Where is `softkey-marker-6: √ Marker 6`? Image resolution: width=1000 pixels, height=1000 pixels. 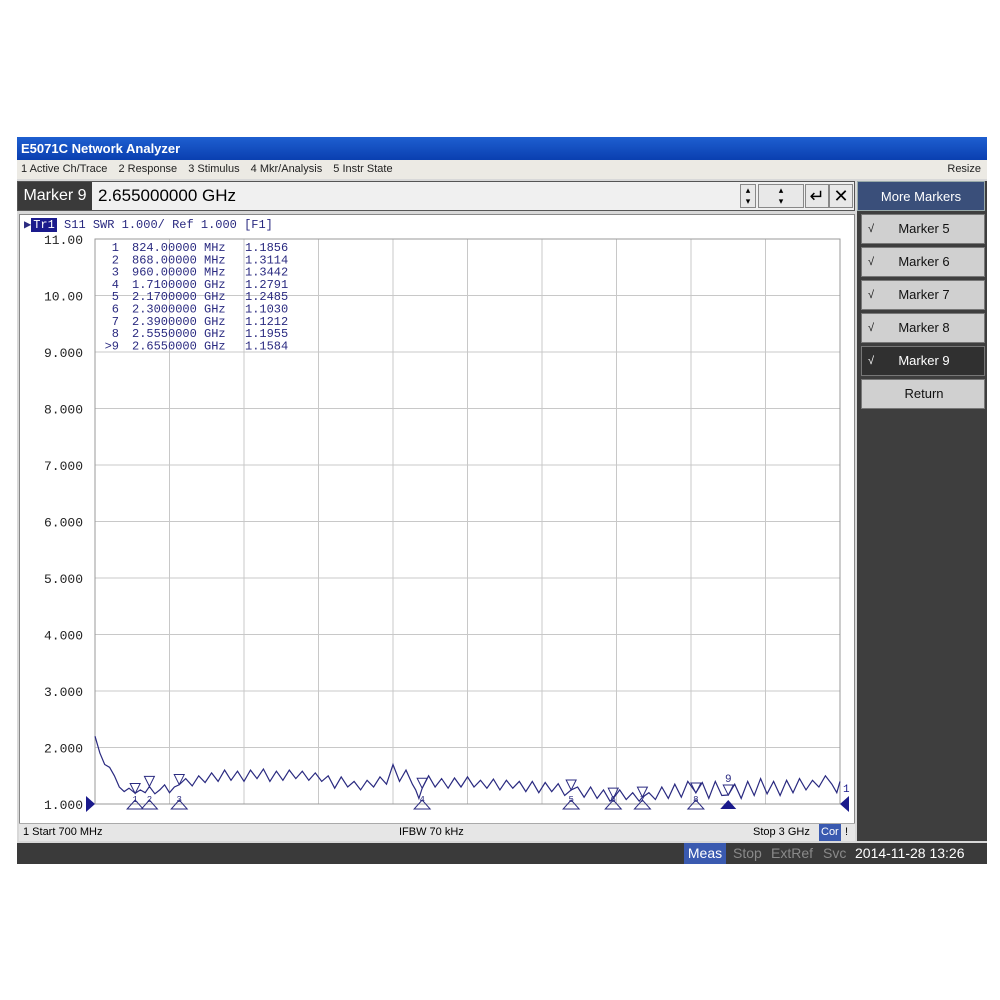 softkey-marker-6: √ Marker 6 is located at coordinates (923, 262).